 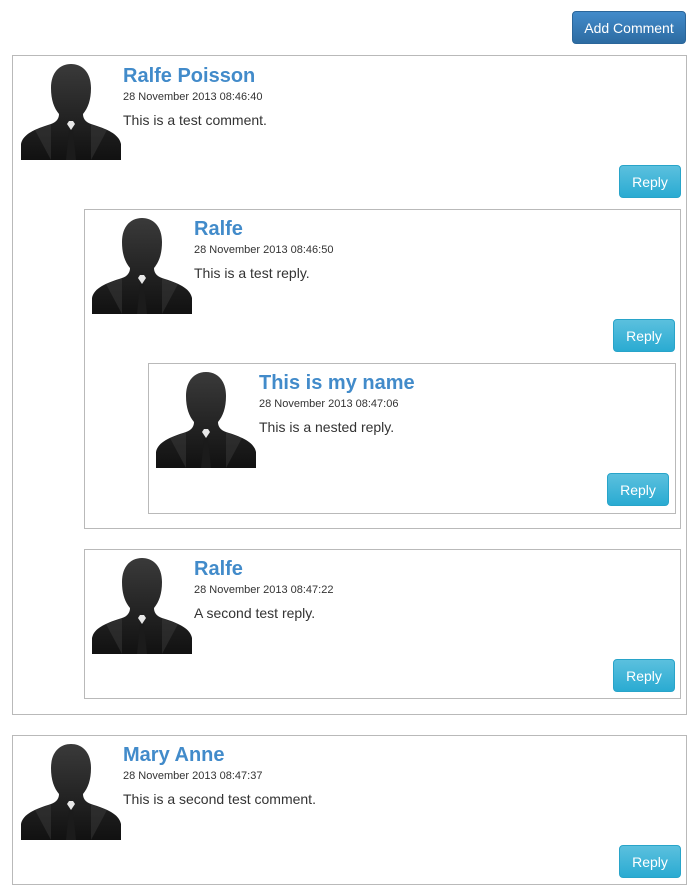 I want to click on comment-date: 28 November 2013 08:46:50, so click(x=264, y=250).